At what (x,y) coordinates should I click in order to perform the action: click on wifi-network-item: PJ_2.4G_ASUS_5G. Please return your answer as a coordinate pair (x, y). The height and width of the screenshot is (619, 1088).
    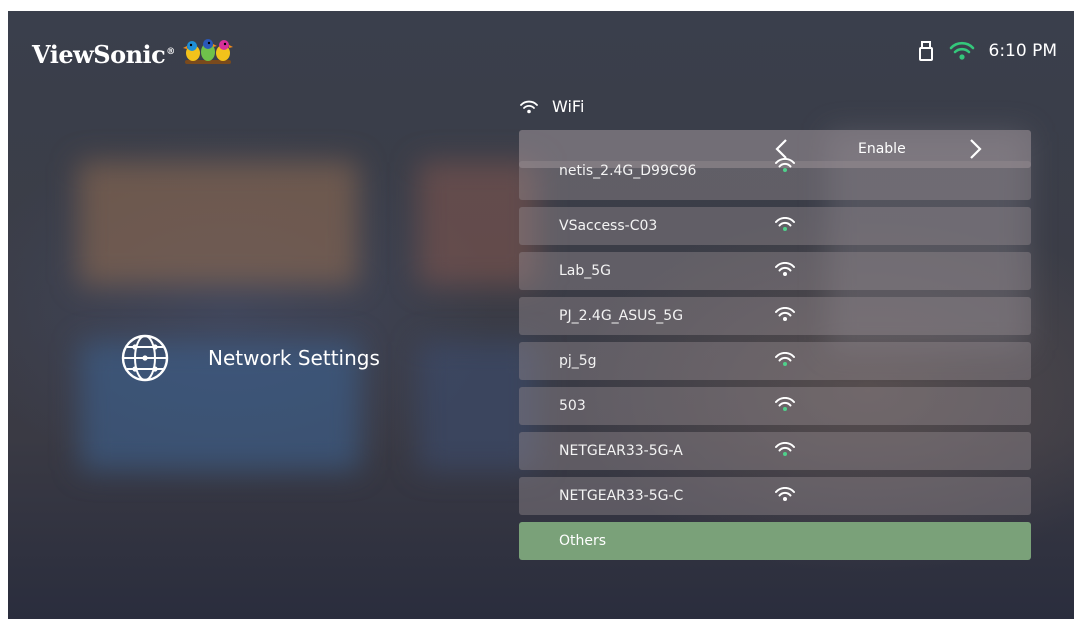
    Looking at the image, I should click on (775, 316).